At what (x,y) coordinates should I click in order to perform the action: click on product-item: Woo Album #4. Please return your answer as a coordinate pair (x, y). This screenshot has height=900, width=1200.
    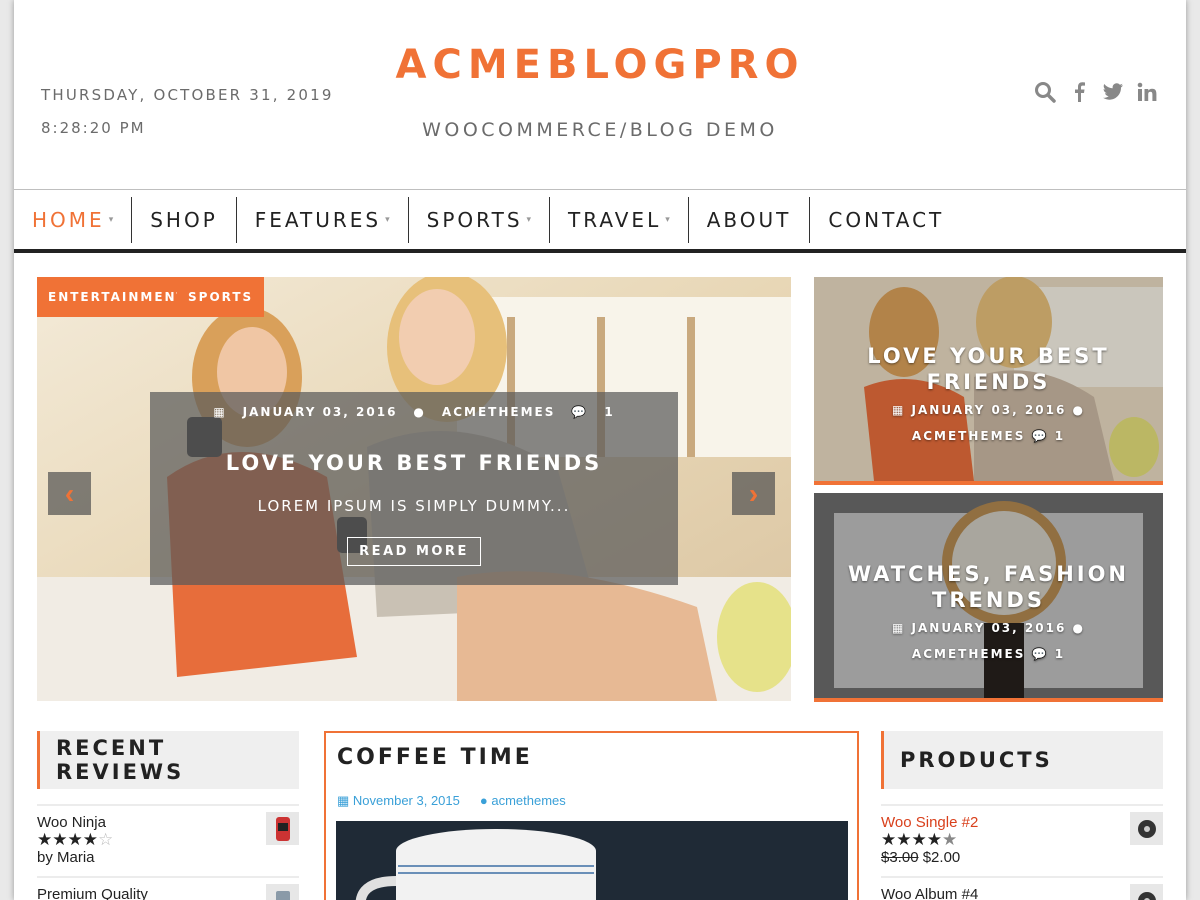
    Looking at the image, I should click on (1022, 888).